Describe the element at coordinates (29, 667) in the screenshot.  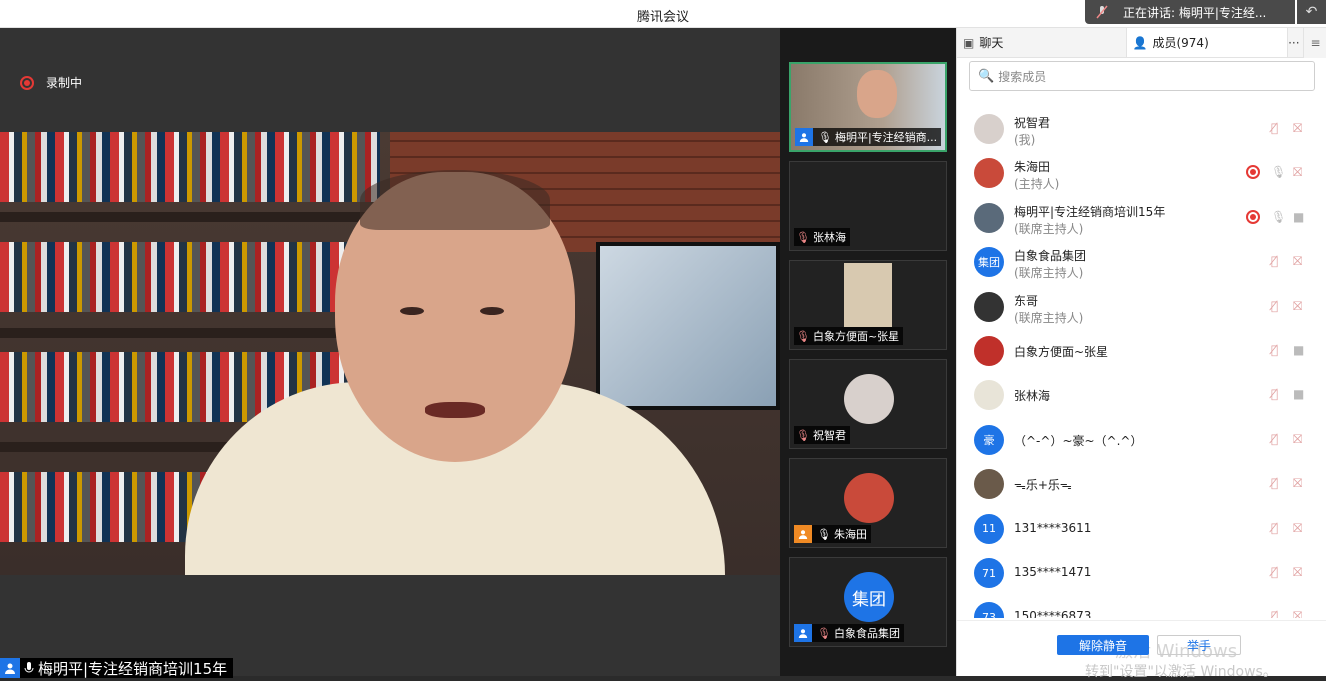
I see `mic-icon` at that location.